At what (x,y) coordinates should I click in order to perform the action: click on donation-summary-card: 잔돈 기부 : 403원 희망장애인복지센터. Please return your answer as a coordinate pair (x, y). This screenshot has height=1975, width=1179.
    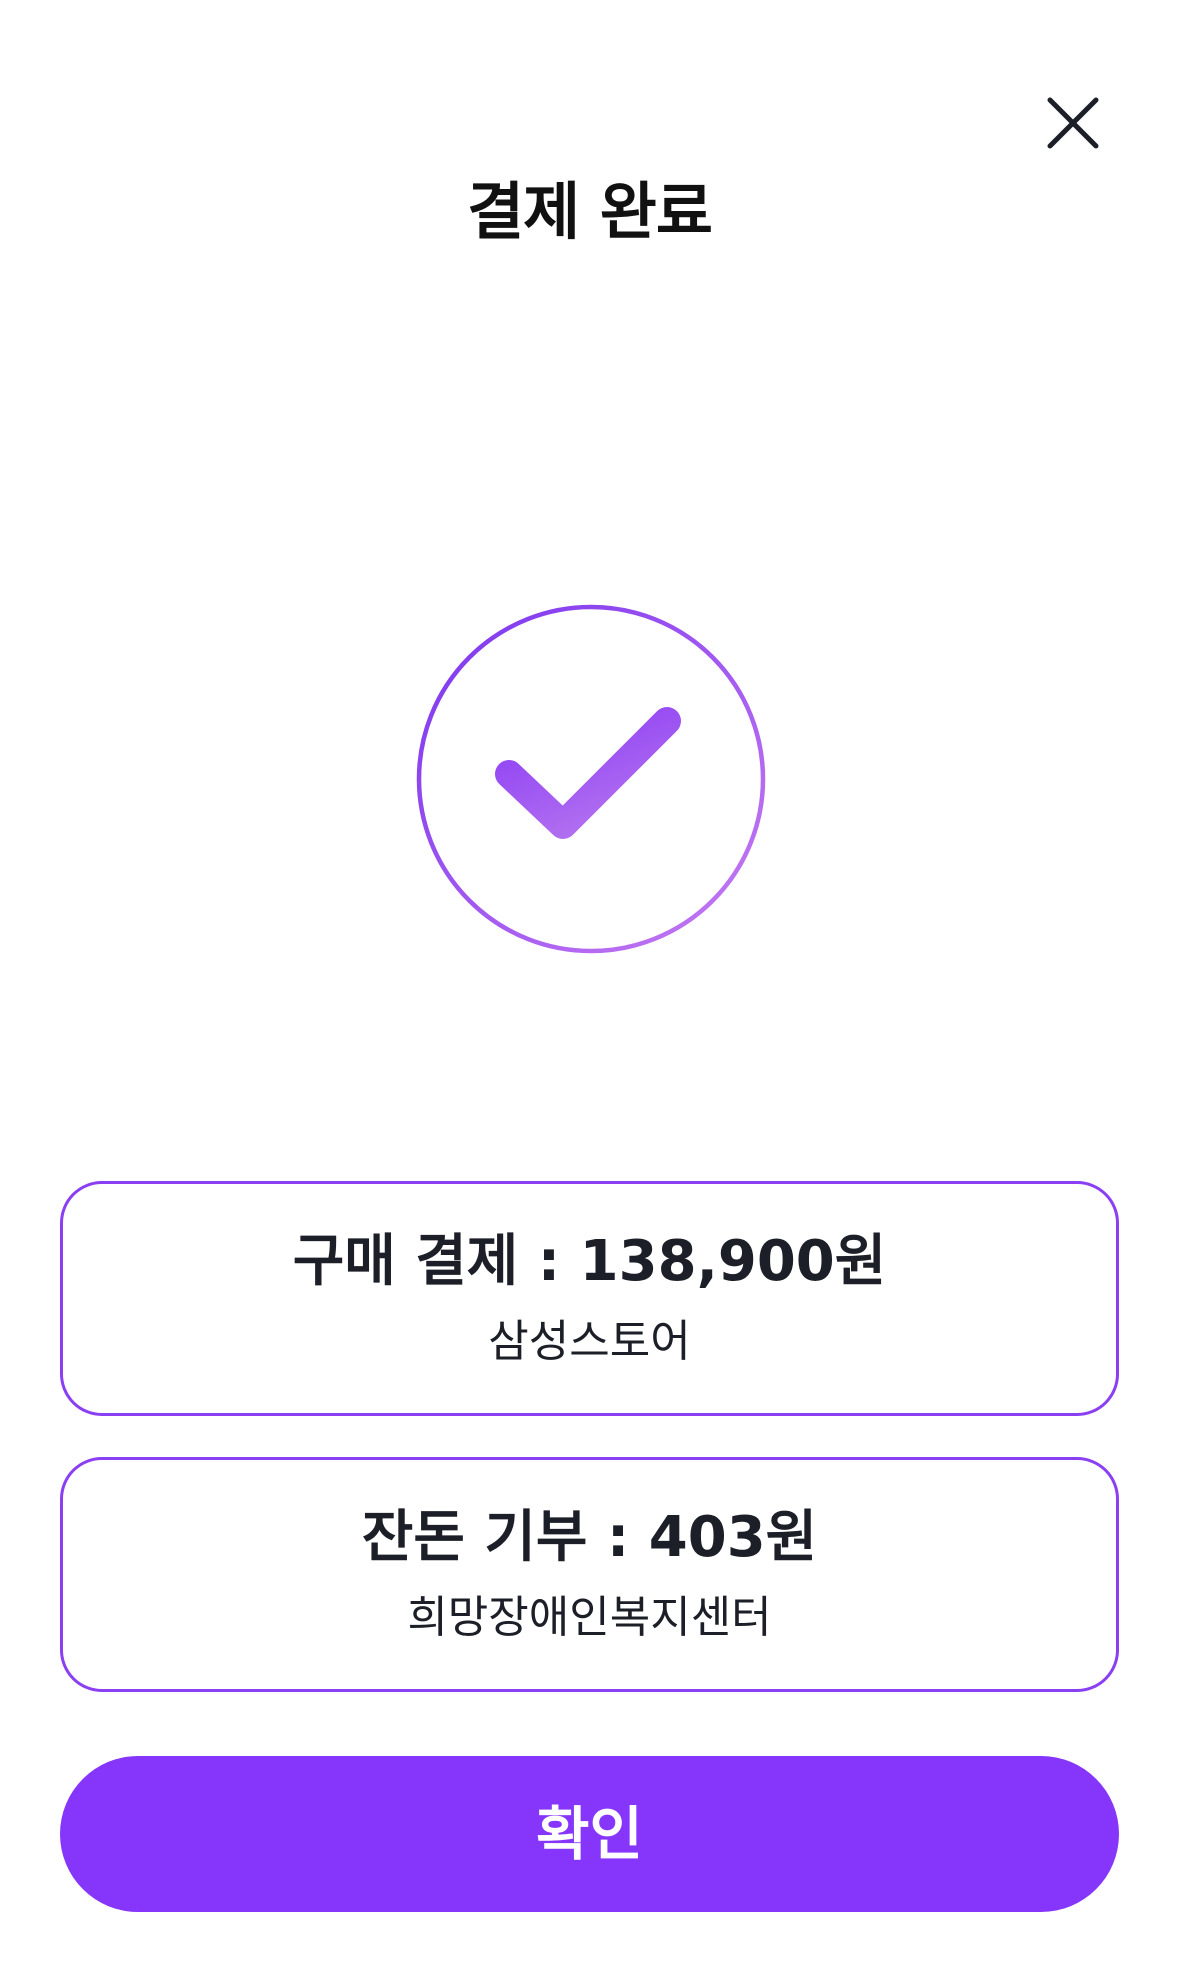
    Looking at the image, I should click on (589, 1574).